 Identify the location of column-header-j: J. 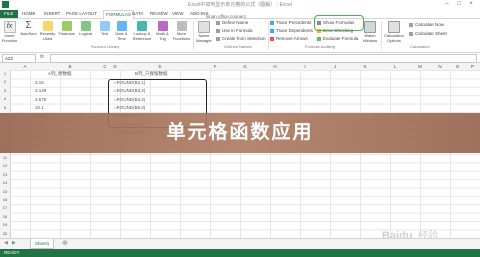
(335, 66).